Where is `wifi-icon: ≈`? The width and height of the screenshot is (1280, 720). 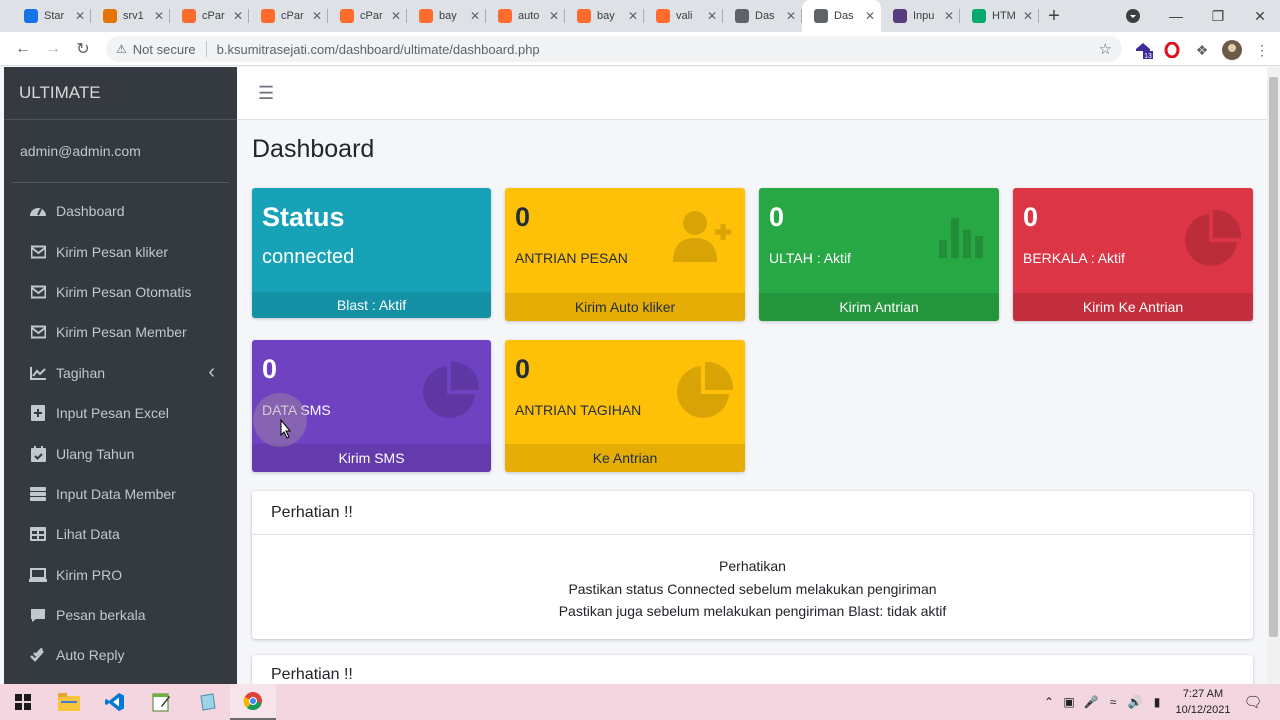 wifi-icon: ≈ is located at coordinates (1113, 702).